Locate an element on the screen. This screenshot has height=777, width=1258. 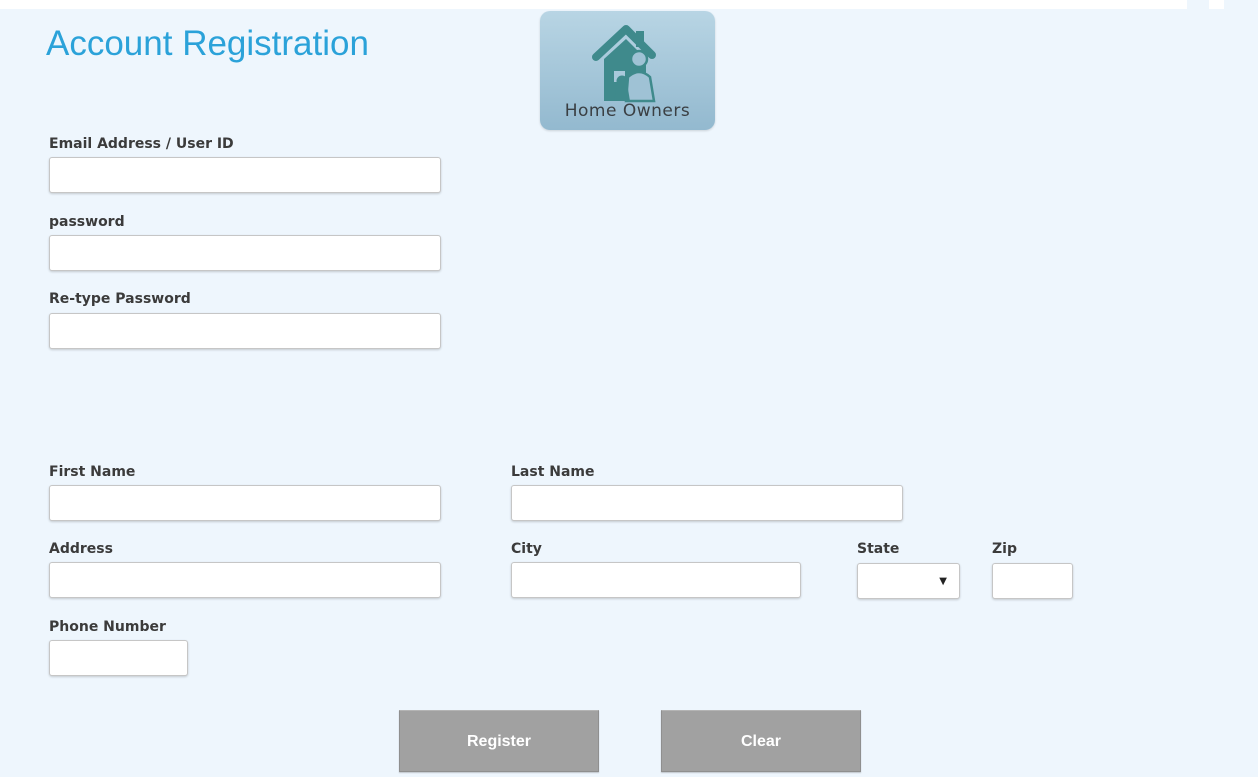
retype-password-input is located at coordinates (245, 331).